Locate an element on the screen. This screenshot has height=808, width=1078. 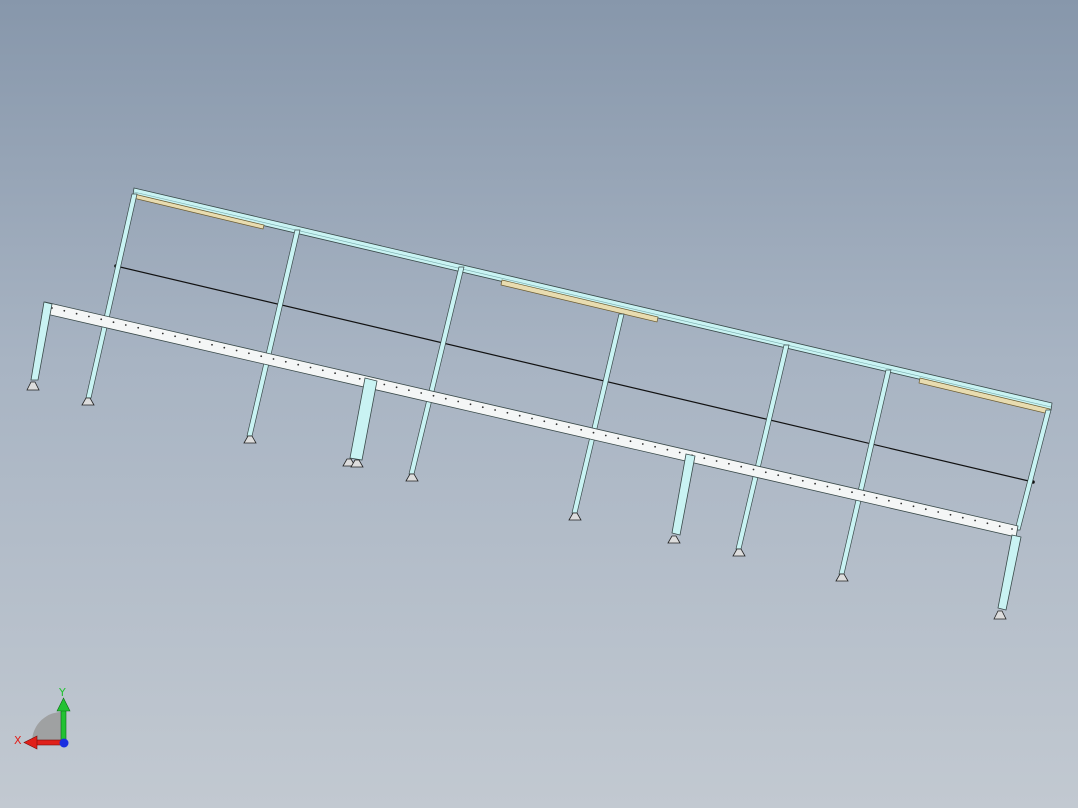
top-panel-left is located at coordinates (198, 211).